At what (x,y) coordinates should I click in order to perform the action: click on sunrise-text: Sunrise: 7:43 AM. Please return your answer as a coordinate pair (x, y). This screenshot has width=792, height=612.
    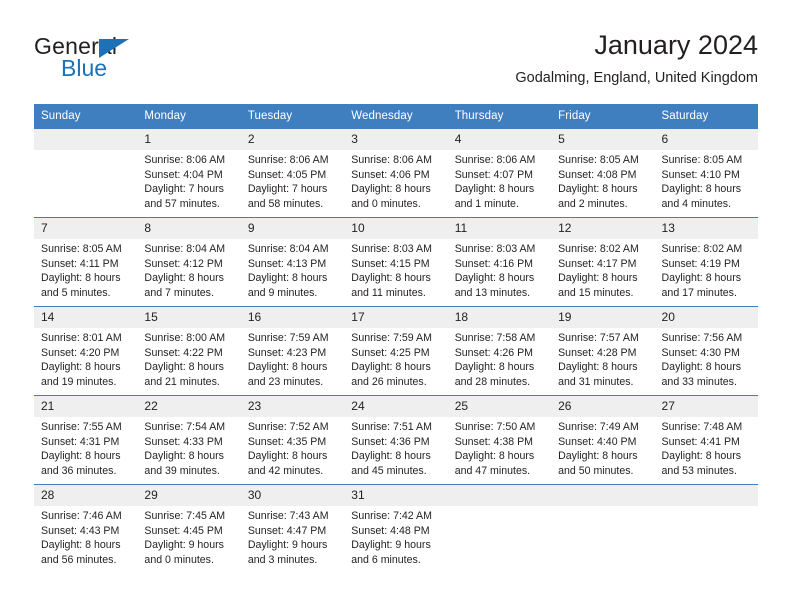
    Looking at the image, I should click on (288, 516).